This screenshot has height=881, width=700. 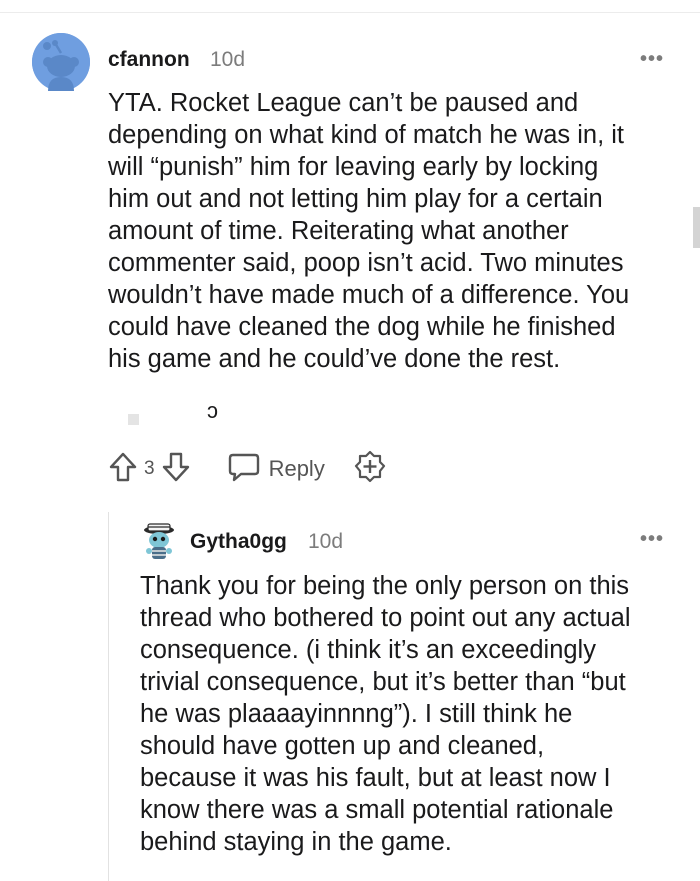 I want to click on comment-author: cfannon, so click(x=149, y=60).